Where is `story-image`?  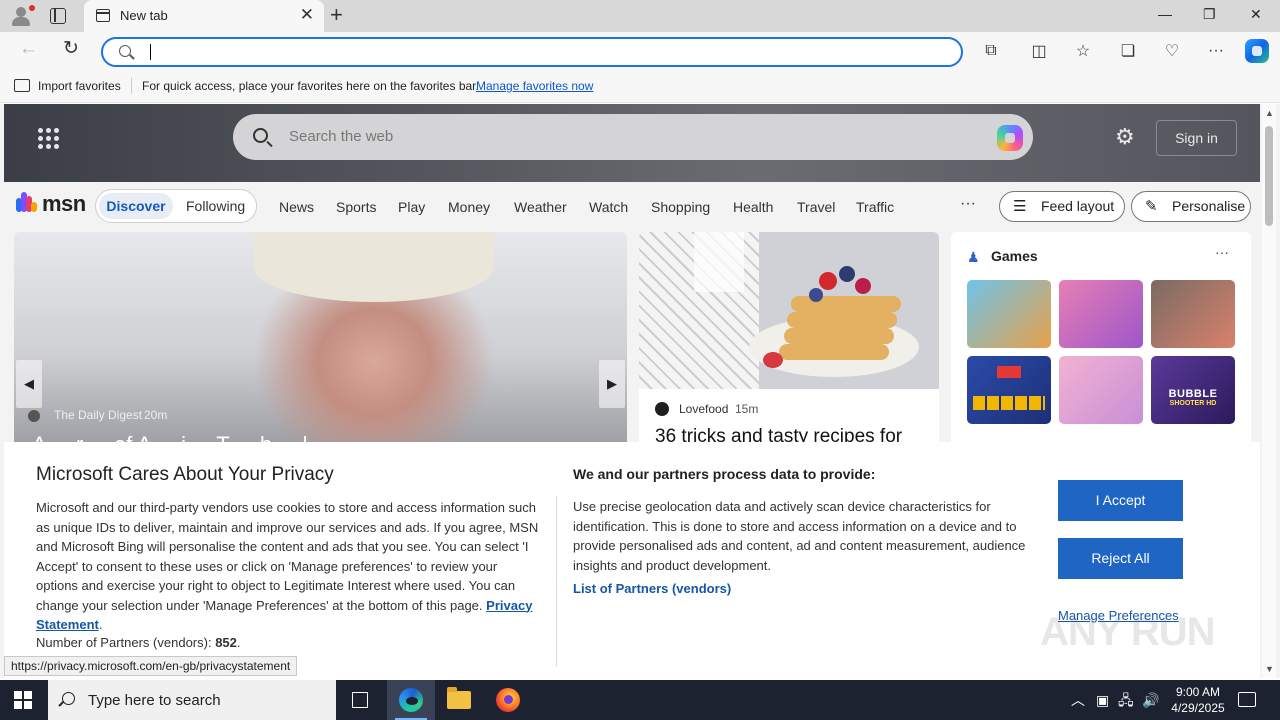
story-image is located at coordinates (374, 267).